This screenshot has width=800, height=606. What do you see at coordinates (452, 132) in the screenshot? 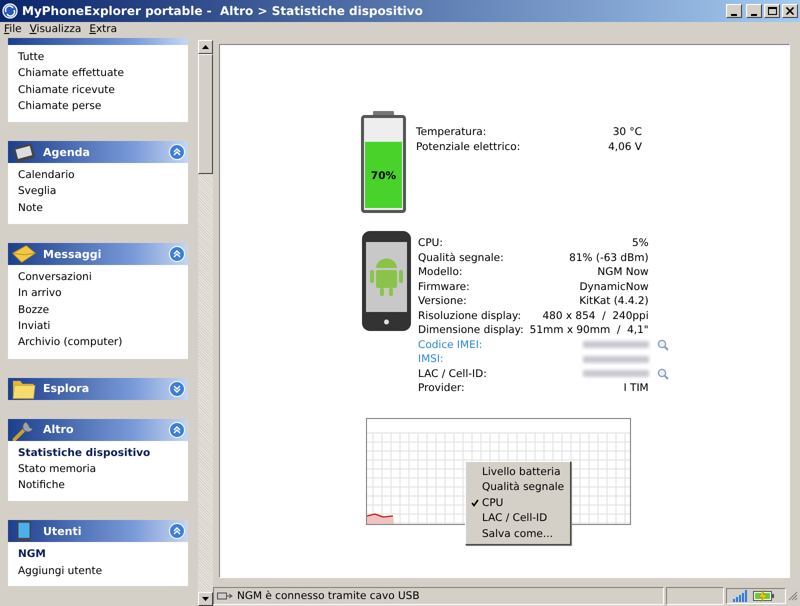
I see `field-label: Temperatura:` at bounding box center [452, 132].